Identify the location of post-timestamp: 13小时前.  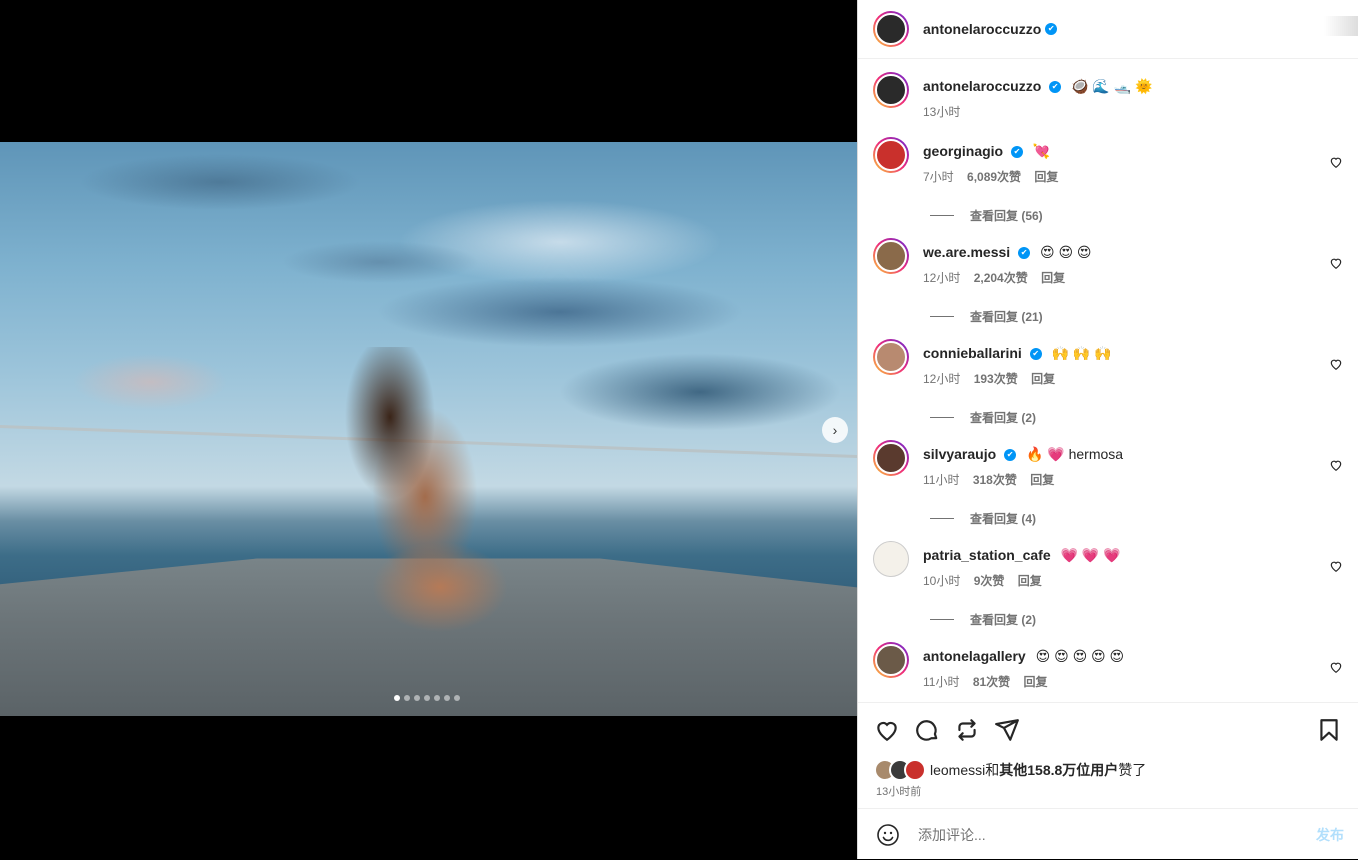
(899, 792).